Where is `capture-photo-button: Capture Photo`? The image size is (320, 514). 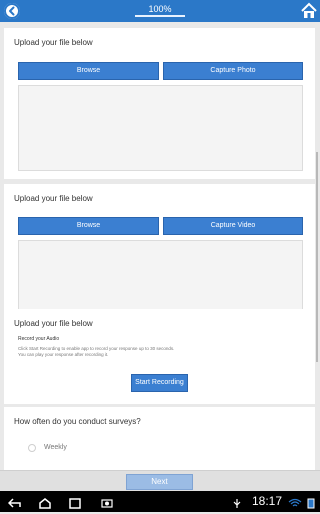
capture-photo-button: Capture Photo is located at coordinates (233, 71).